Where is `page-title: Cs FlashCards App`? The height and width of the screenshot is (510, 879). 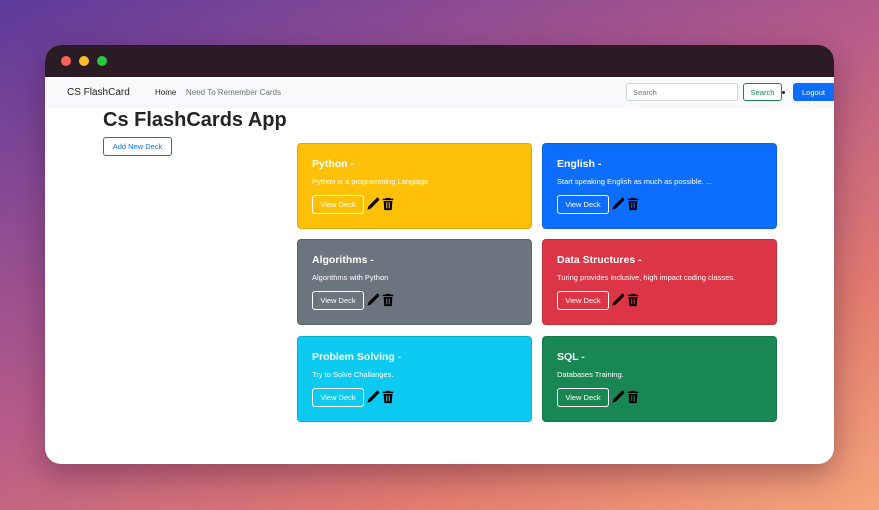 page-title: Cs FlashCards App is located at coordinates (195, 120).